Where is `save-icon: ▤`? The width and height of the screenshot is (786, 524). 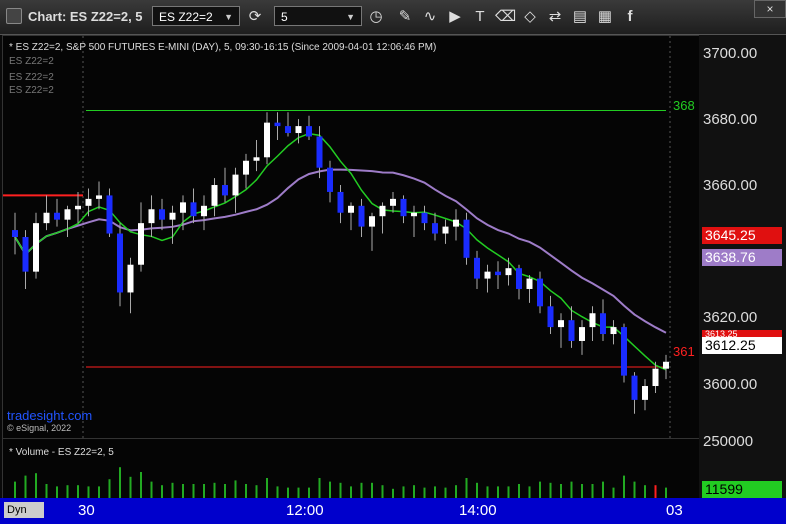 save-icon: ▤ is located at coordinates (580, 17).